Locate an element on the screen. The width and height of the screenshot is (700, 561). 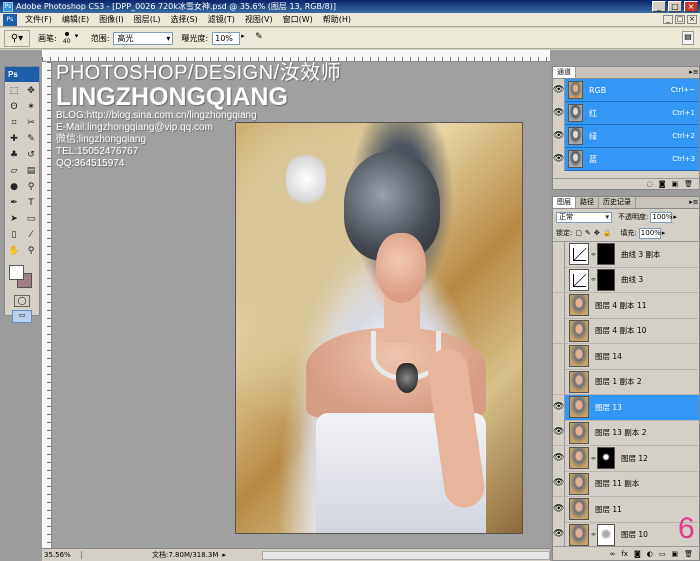
pen-tool-icon: ✒ is located at coordinates (14, 203).